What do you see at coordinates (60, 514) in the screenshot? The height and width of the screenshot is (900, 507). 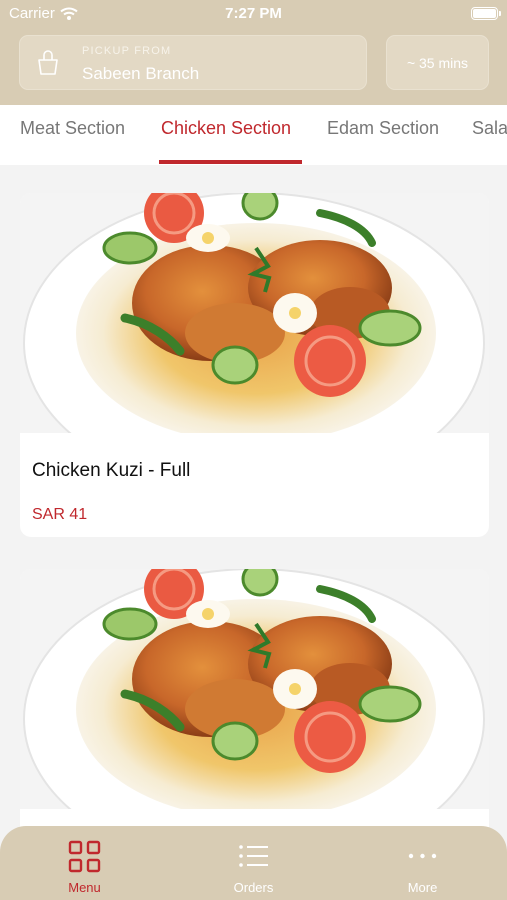 I see `product-price: SAR 41` at bounding box center [60, 514].